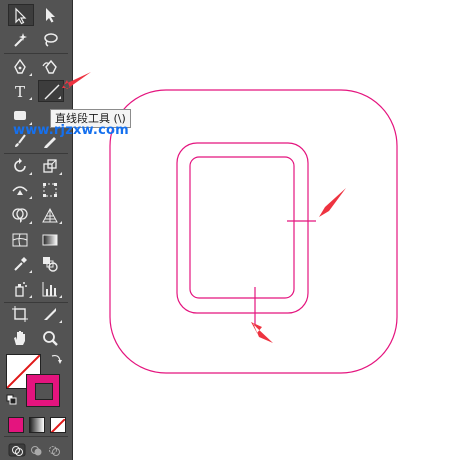 The width and height of the screenshot is (455, 460). Describe the element at coordinates (76, 80) in the screenshot. I see `annotation-arrow-tool` at that location.